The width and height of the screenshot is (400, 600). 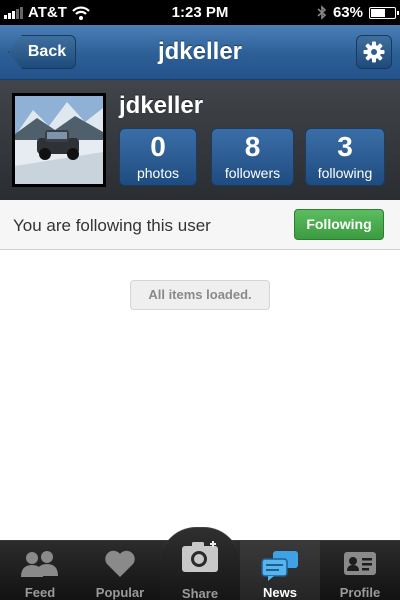 I want to click on tab-share: Share, so click(x=200, y=563).